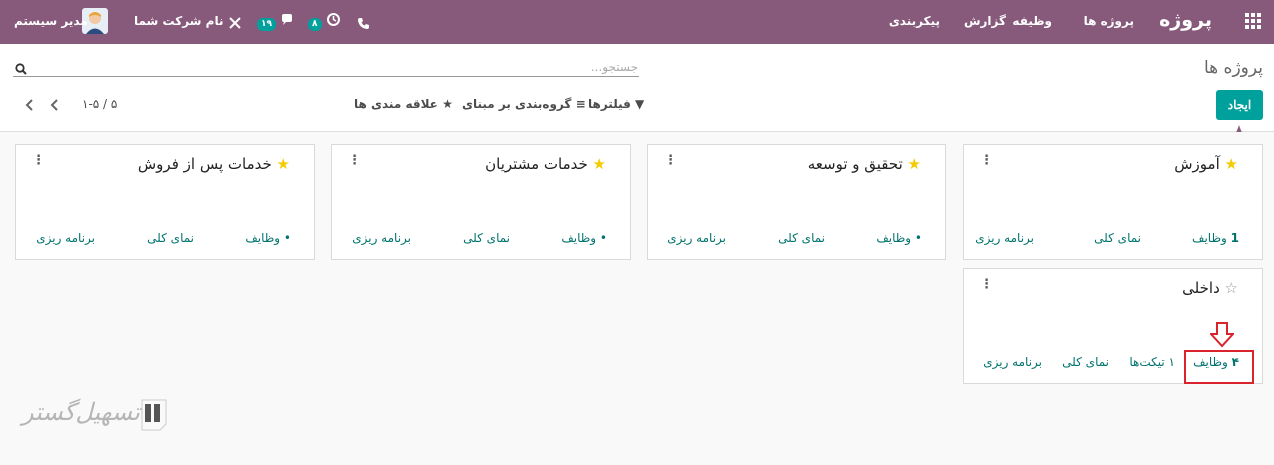 The width and height of the screenshot is (1274, 465). I want to click on project-name-text: خدمات پس از فروش, so click(204, 164).